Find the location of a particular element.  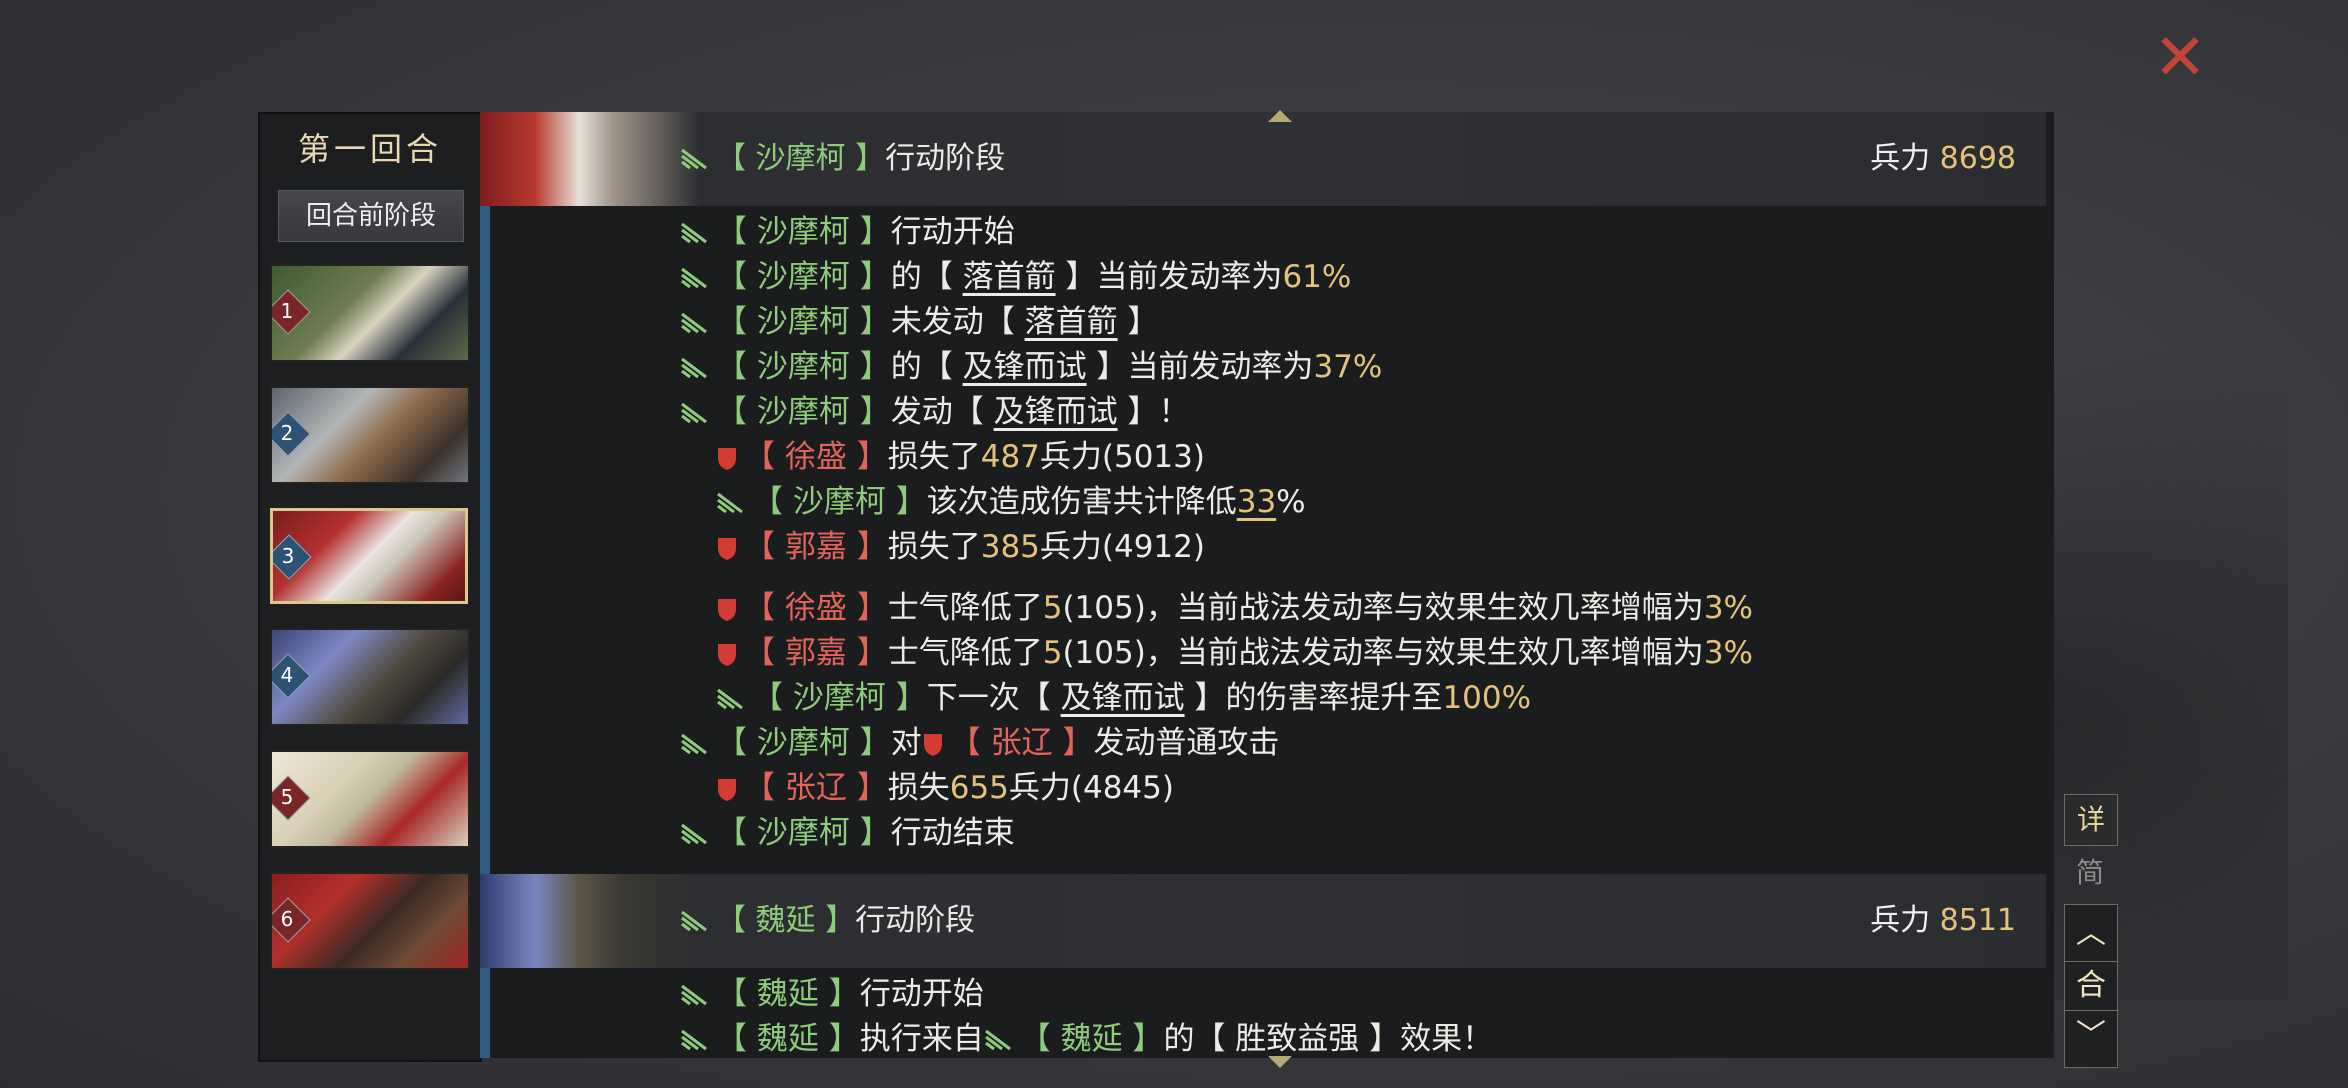

close-icon: ✕ is located at coordinates (2180, 58).